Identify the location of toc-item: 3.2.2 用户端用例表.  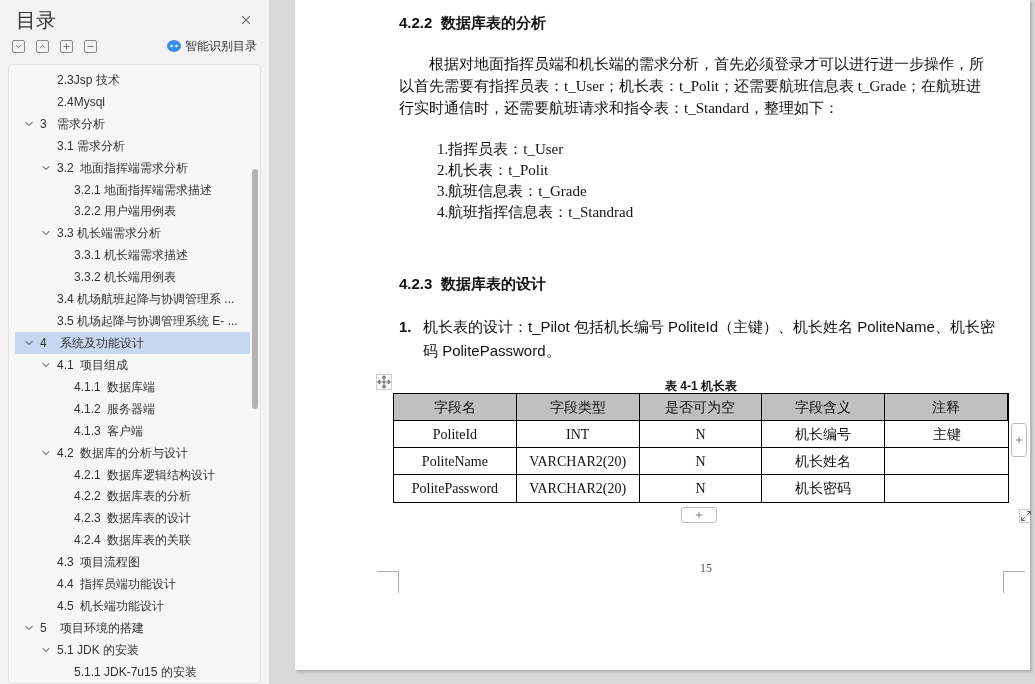
(132, 211).